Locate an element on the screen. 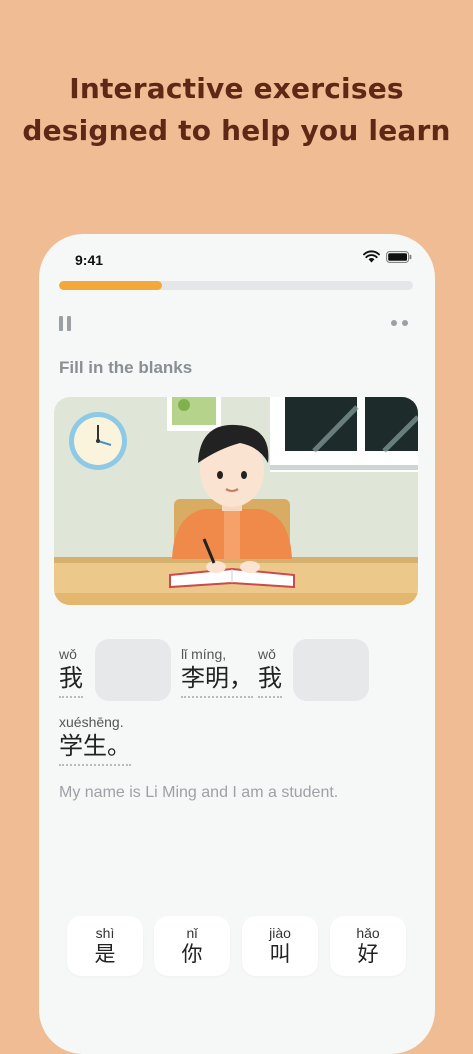  exercise-instruction: Fill in the blanks is located at coordinates (126, 367).